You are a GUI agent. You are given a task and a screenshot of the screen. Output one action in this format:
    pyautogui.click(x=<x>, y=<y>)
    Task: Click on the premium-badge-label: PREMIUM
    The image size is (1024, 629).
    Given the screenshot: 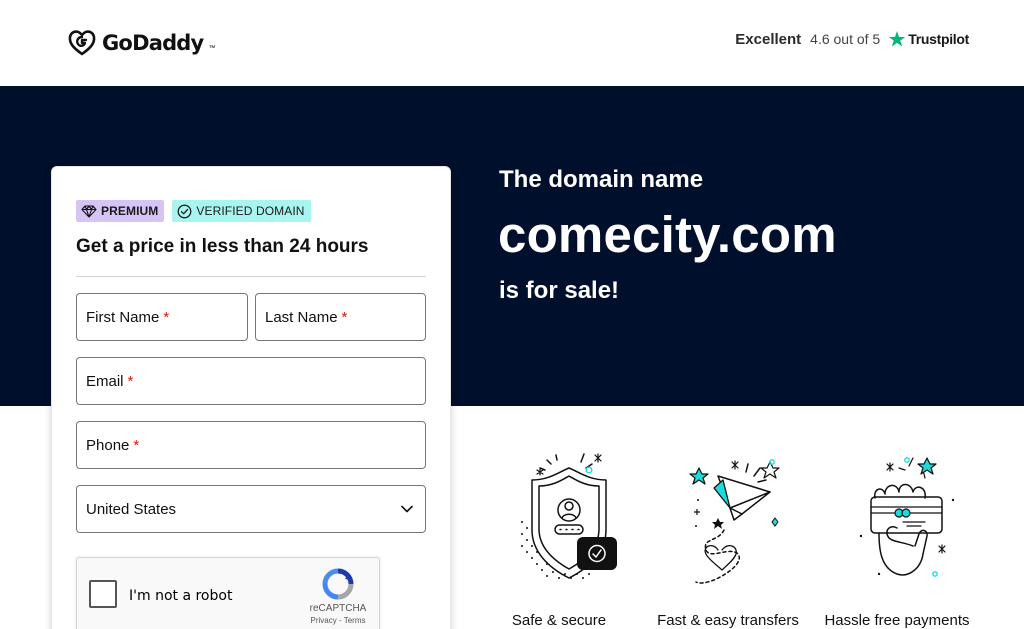 What is the action you would take?
    pyautogui.click(x=130, y=211)
    